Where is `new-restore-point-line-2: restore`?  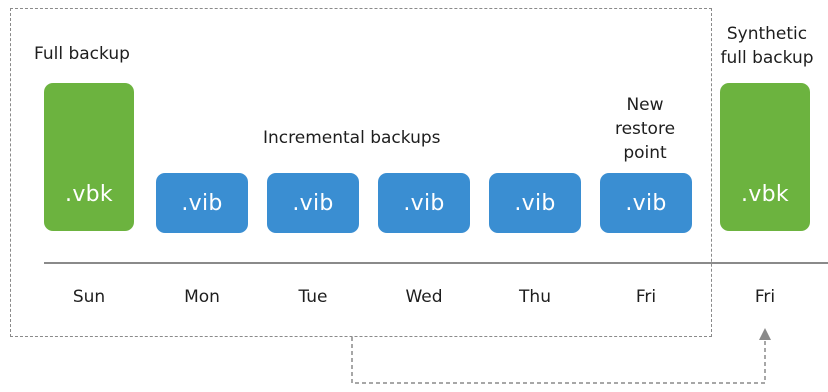
new-restore-point-line-2: restore is located at coordinates (645, 129).